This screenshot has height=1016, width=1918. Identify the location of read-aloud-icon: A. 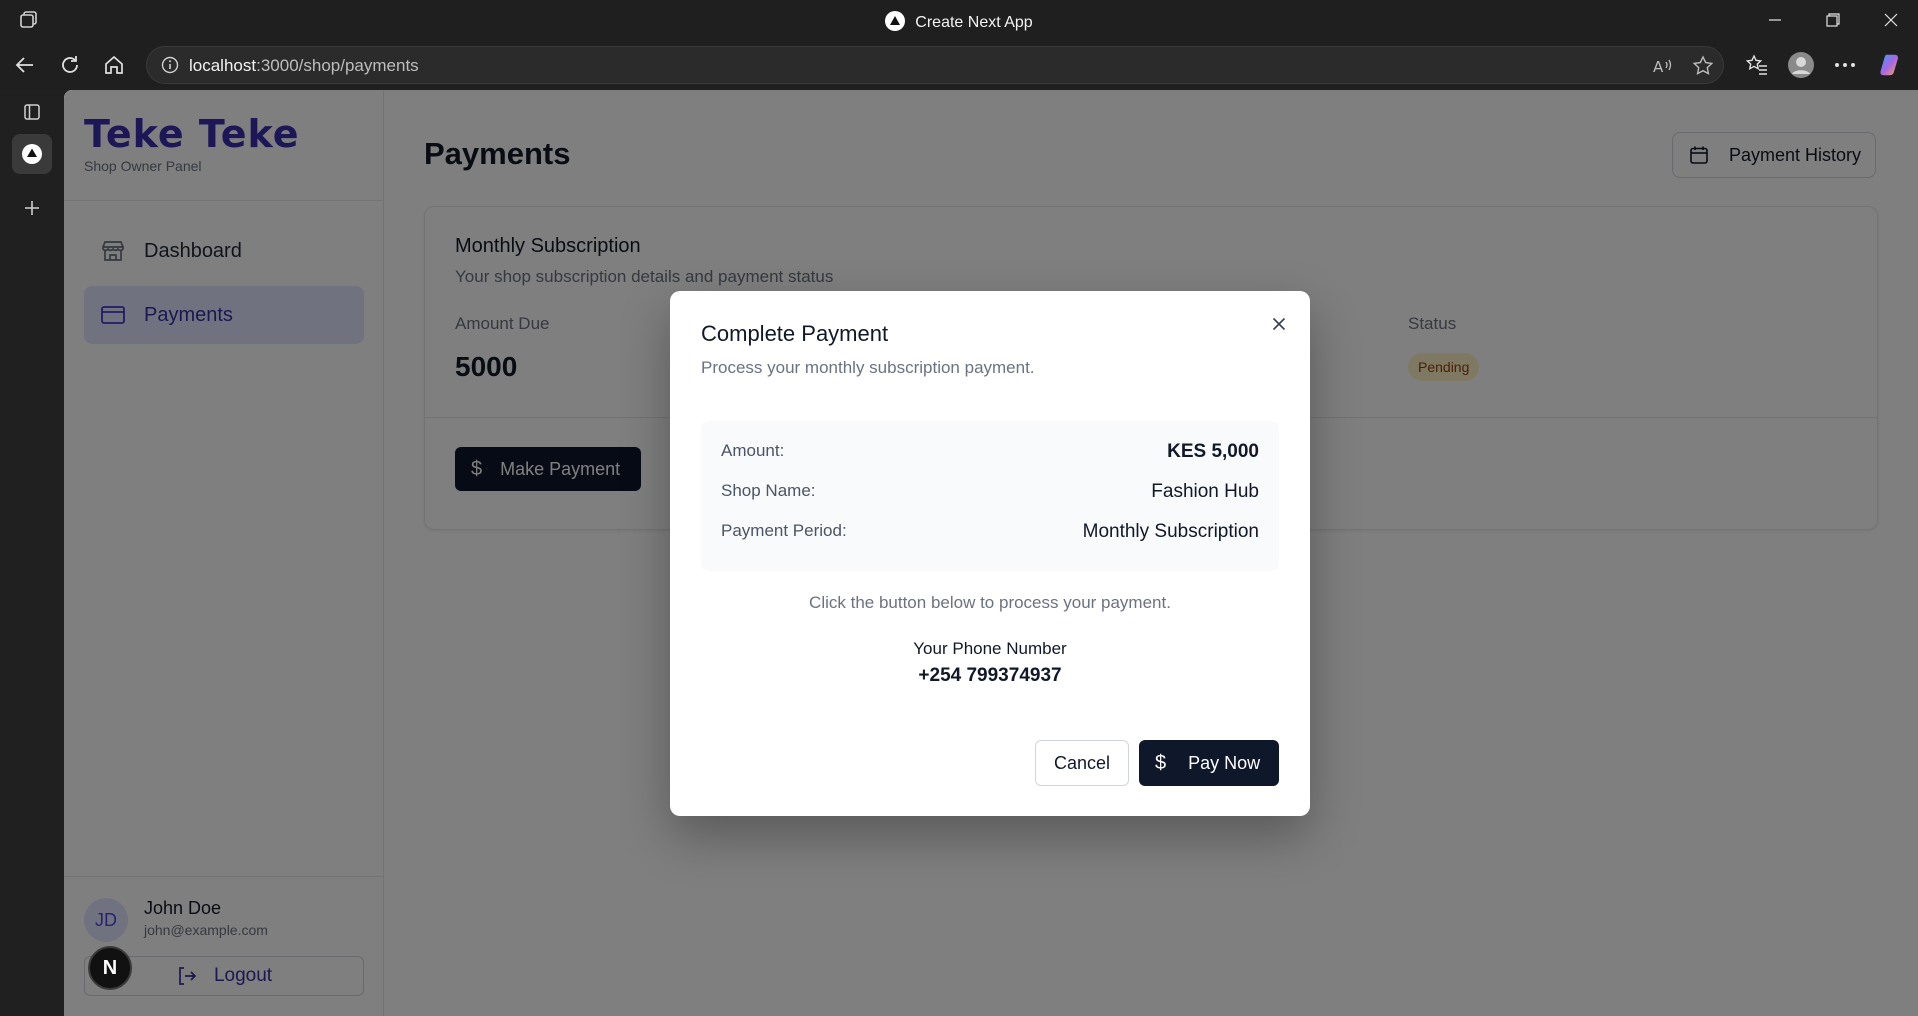
(1663, 66).